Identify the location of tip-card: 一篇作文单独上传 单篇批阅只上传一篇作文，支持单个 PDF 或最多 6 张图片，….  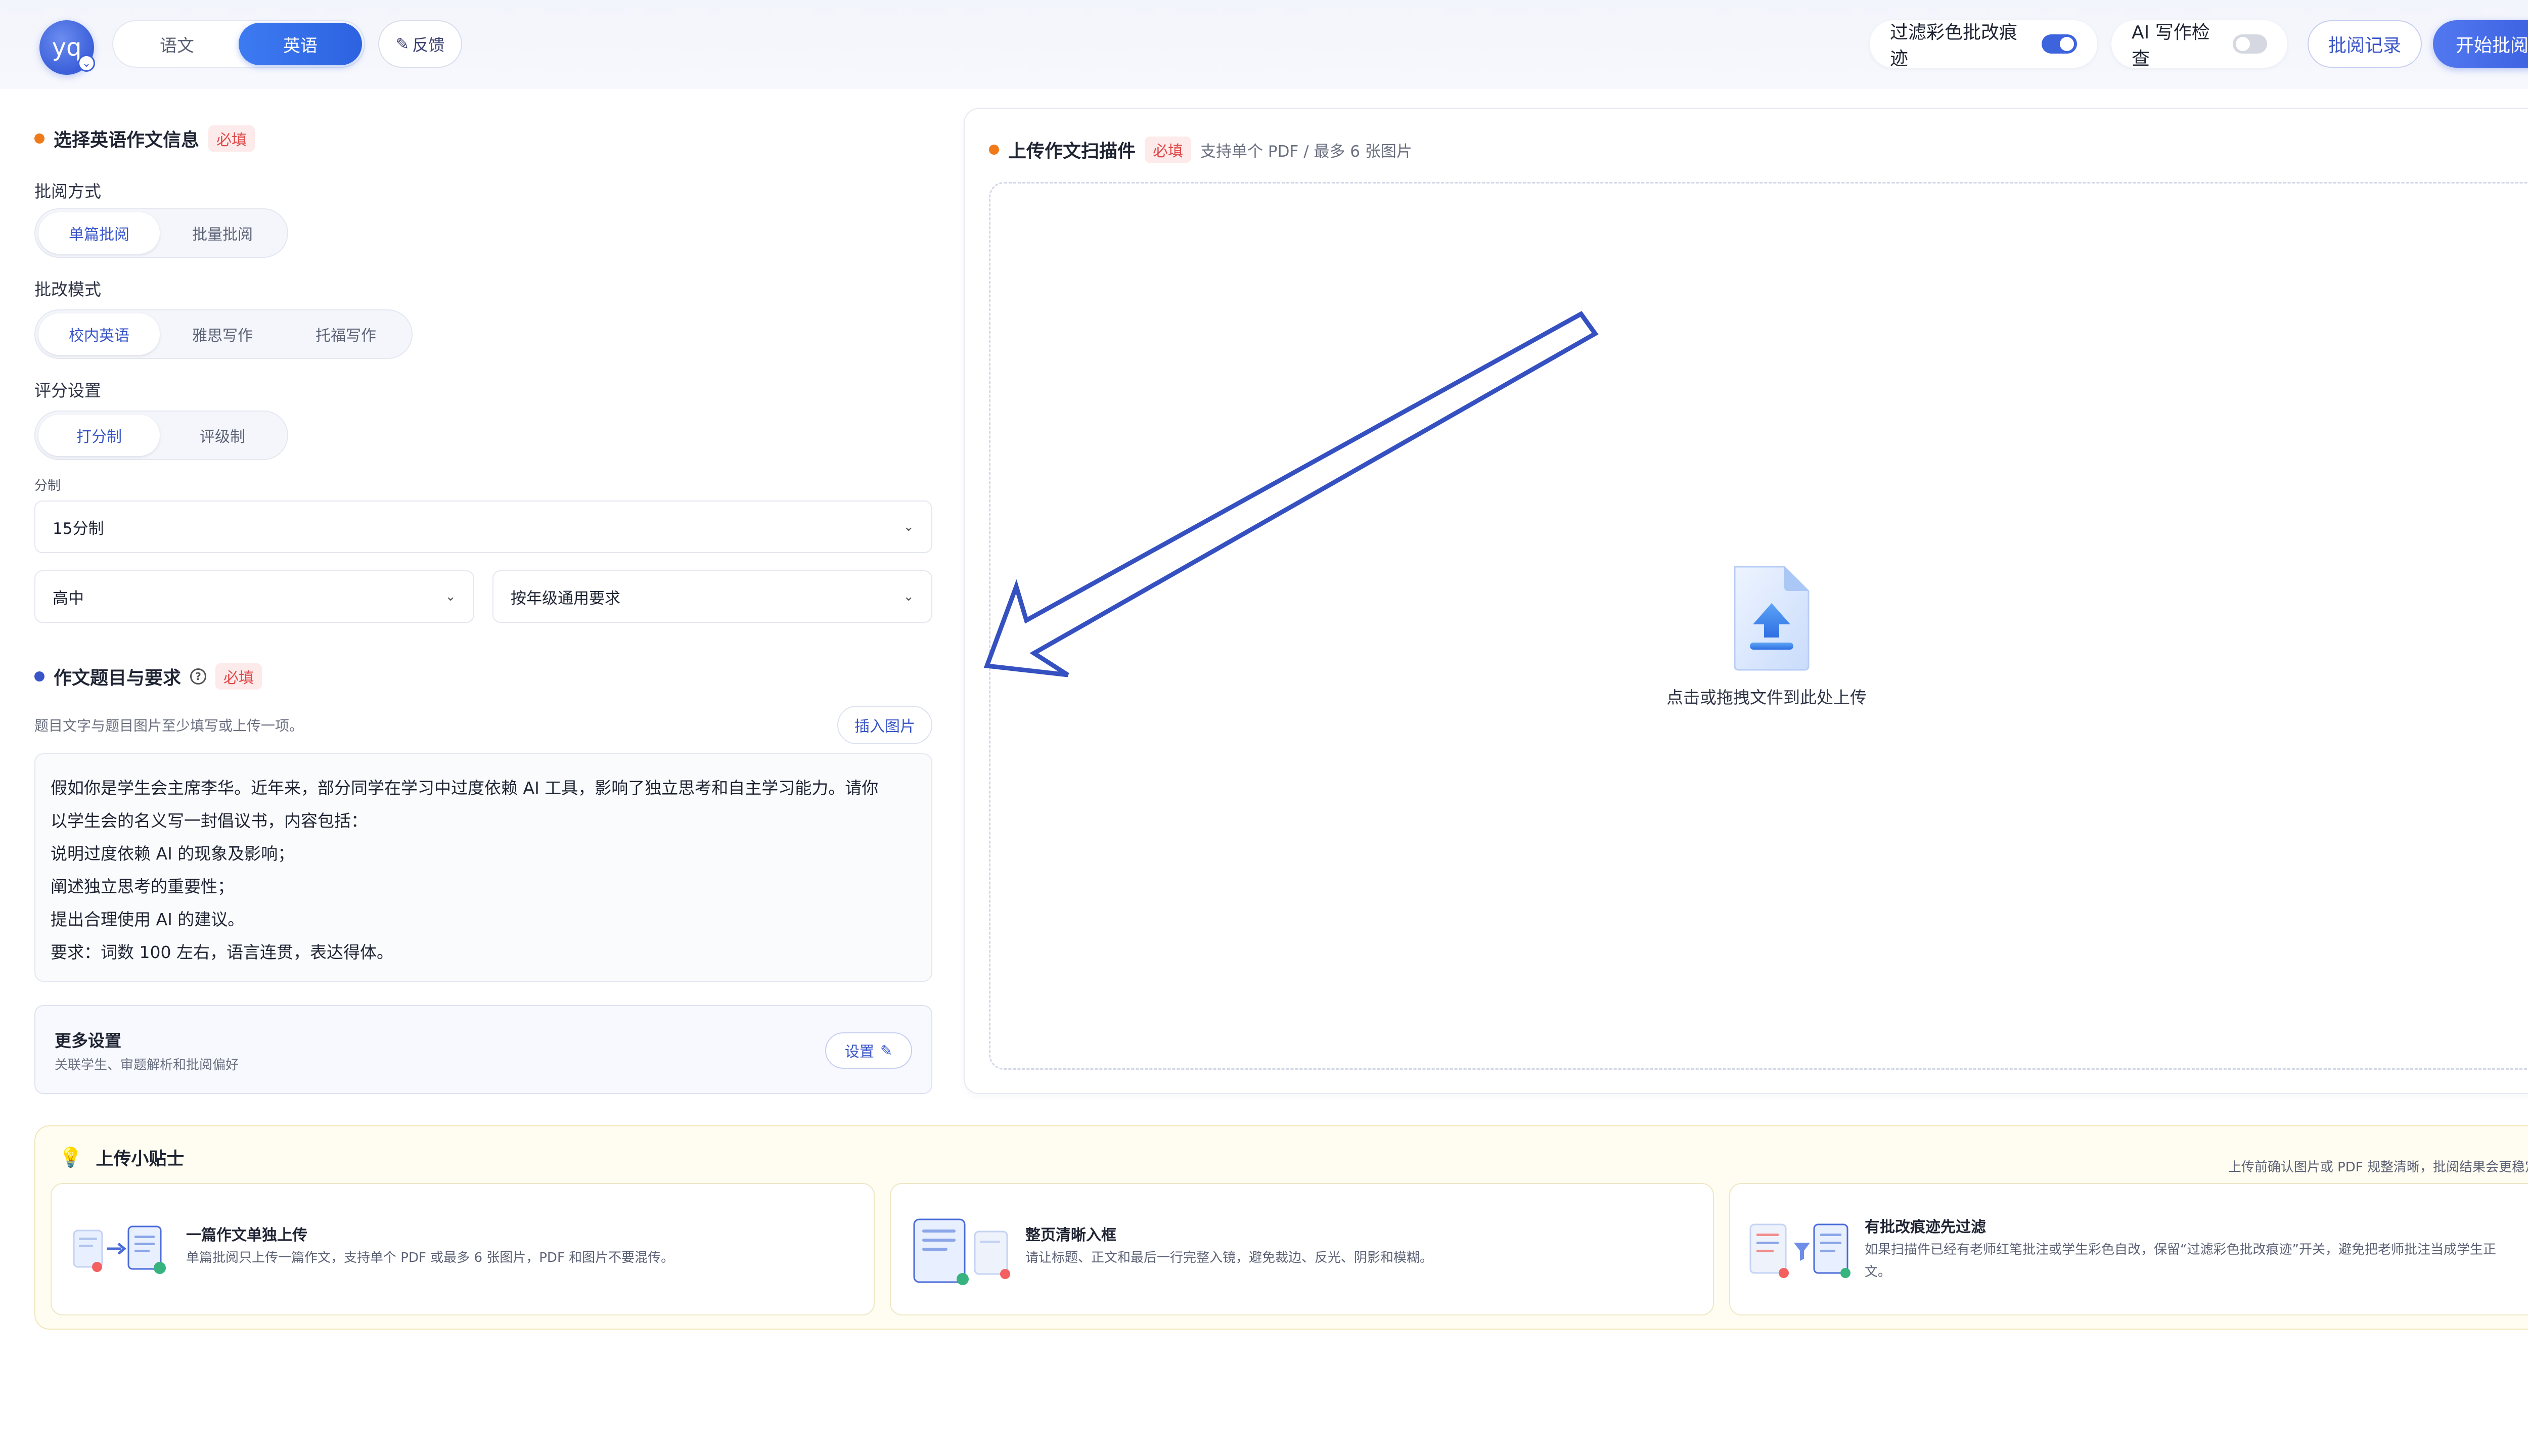
(463, 1249).